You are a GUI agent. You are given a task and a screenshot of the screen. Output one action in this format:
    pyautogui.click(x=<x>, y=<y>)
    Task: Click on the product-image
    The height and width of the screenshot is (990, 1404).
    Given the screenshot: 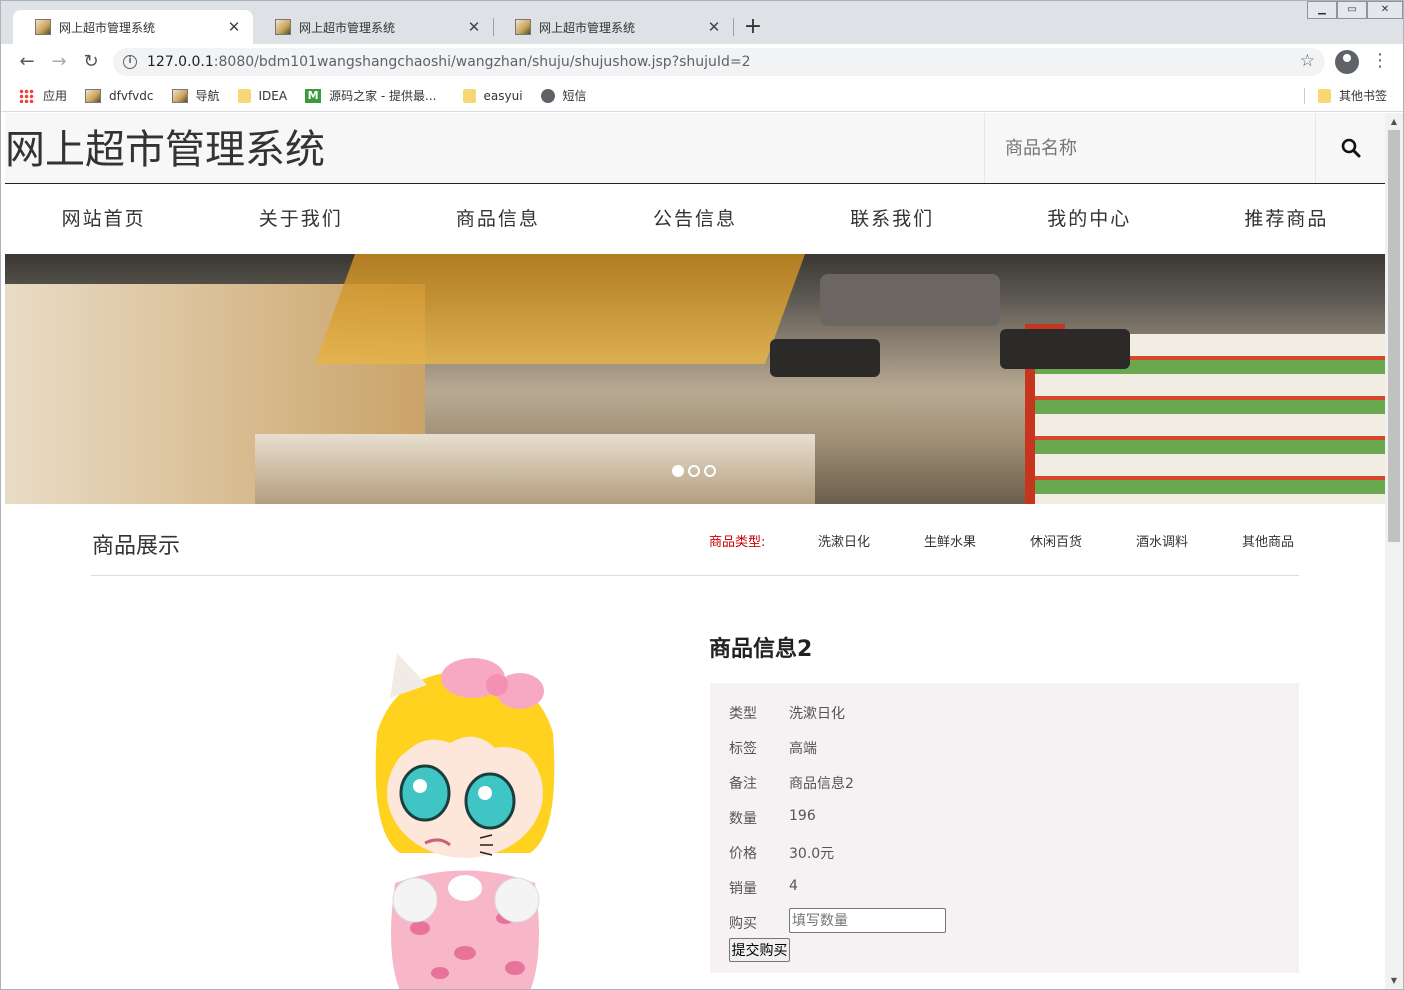 What is the action you would take?
    pyautogui.click(x=465, y=821)
    